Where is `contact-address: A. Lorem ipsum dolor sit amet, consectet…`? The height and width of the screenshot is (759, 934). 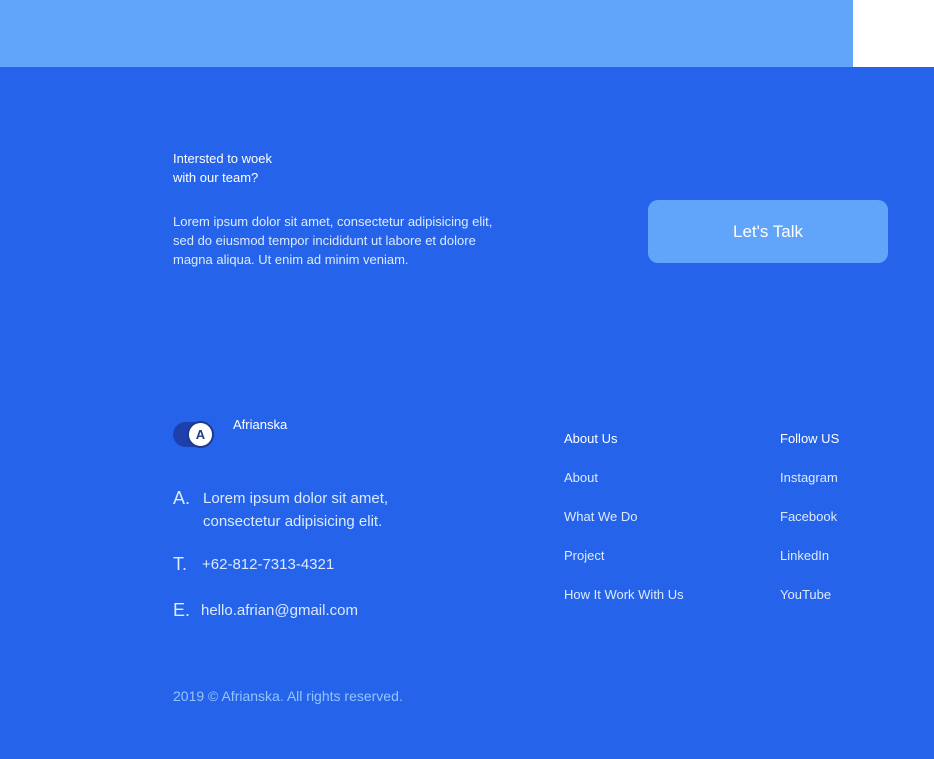
contact-address: A. Lorem ipsum dolor sit amet, consectet… is located at coordinates (280, 510).